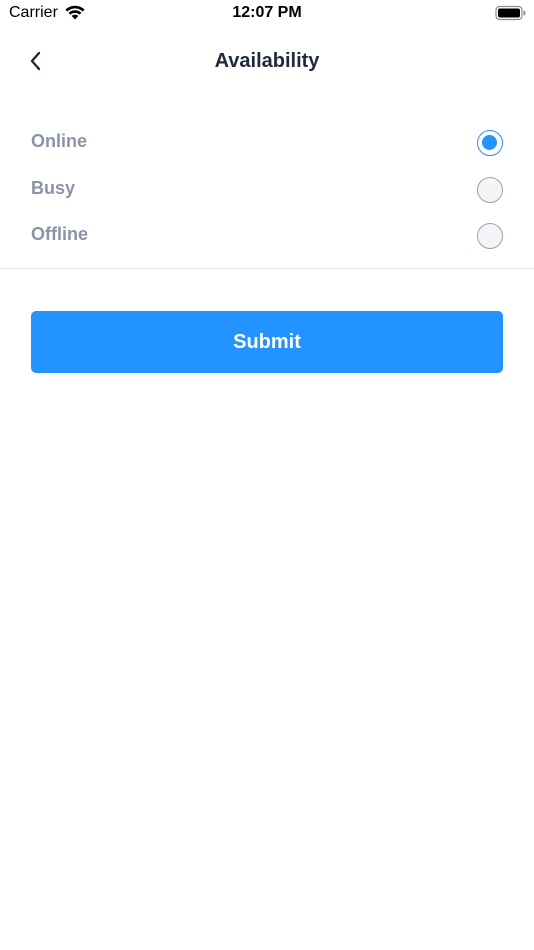  I want to click on submit-button: Submit, so click(267, 342).